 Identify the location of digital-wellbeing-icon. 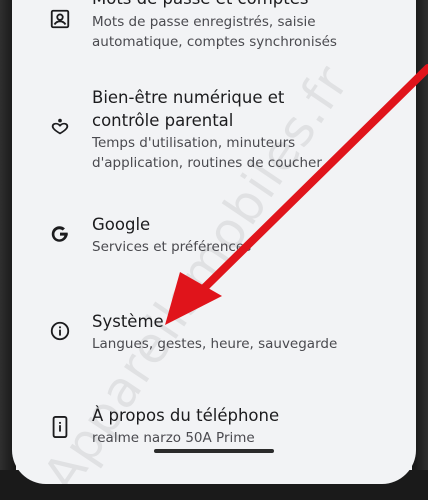
(60, 127).